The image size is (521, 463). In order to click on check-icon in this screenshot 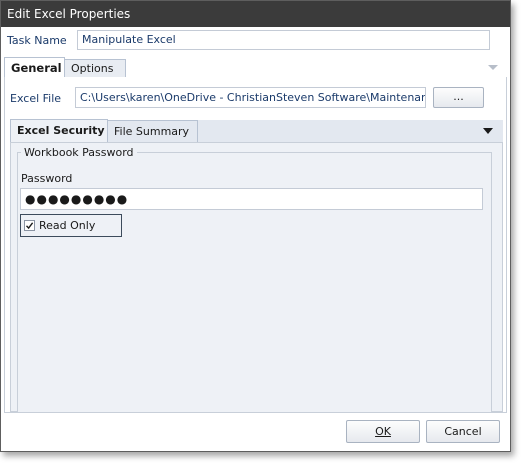, I will do `click(29, 226)`.